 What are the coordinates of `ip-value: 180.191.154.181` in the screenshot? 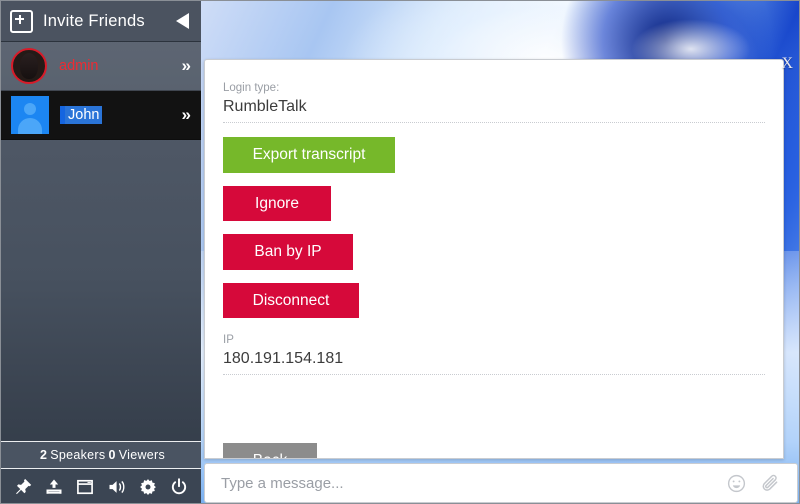 It's located at (283, 358).